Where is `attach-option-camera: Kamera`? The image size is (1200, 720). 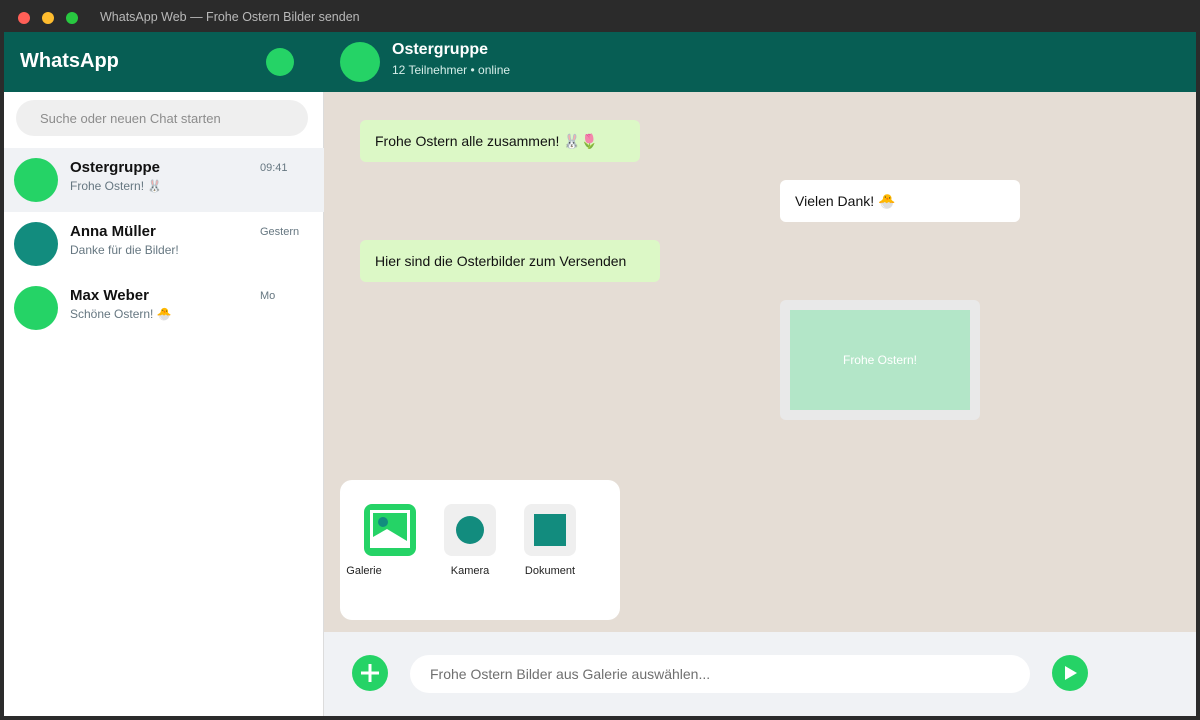 attach-option-camera: Kamera is located at coordinates (460, 544).